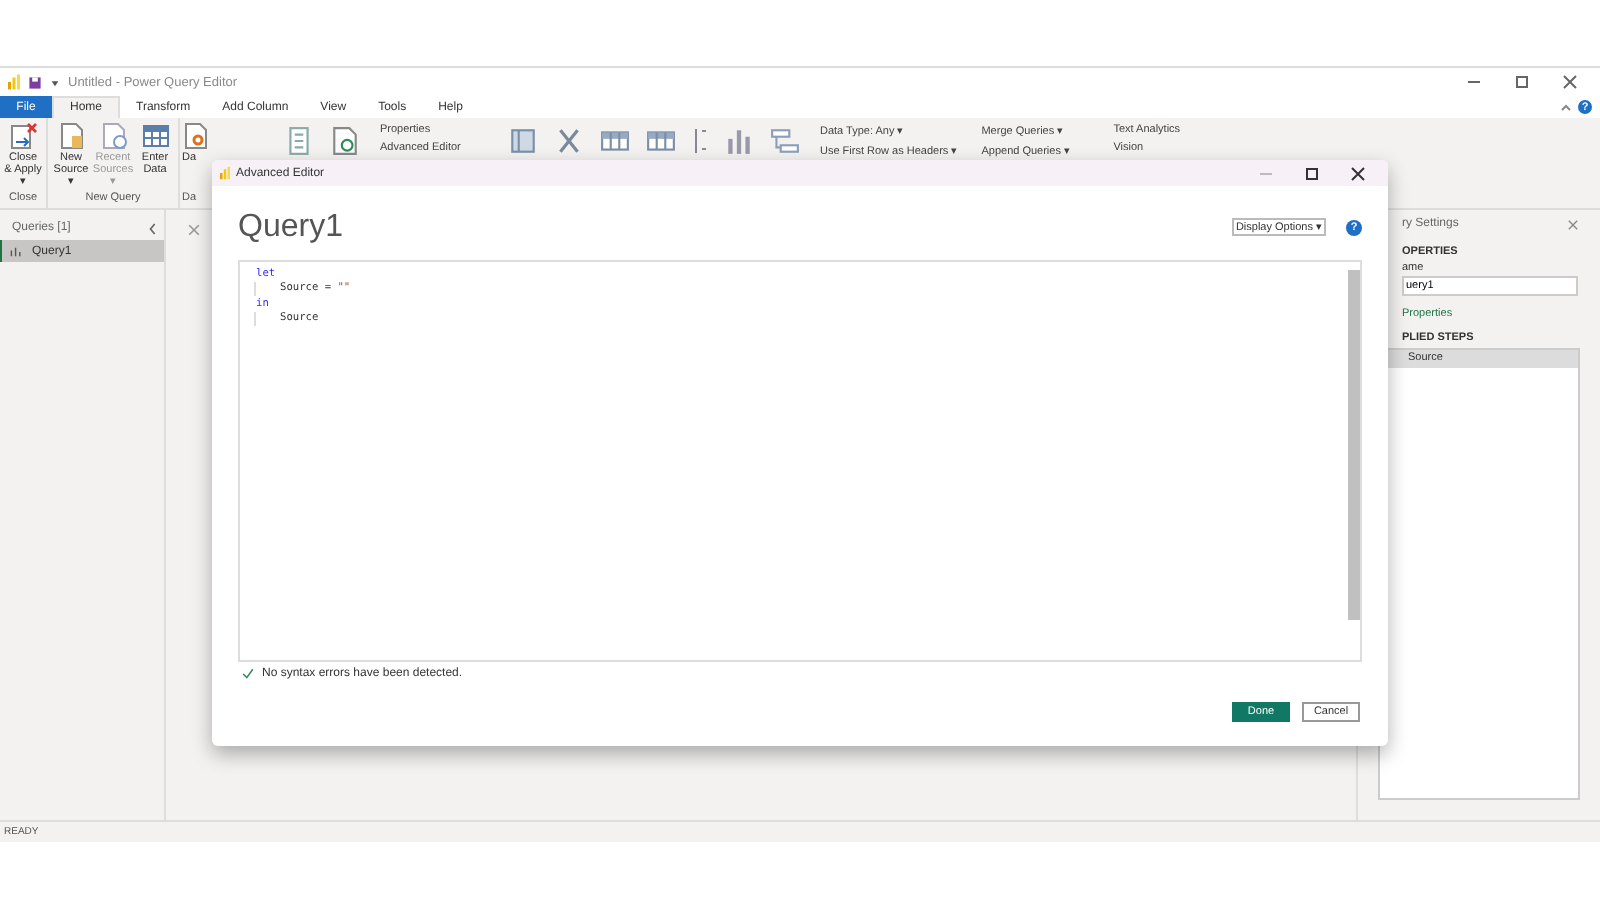 This screenshot has height=900, width=1600. I want to click on scrollbar, so click(1354, 445).